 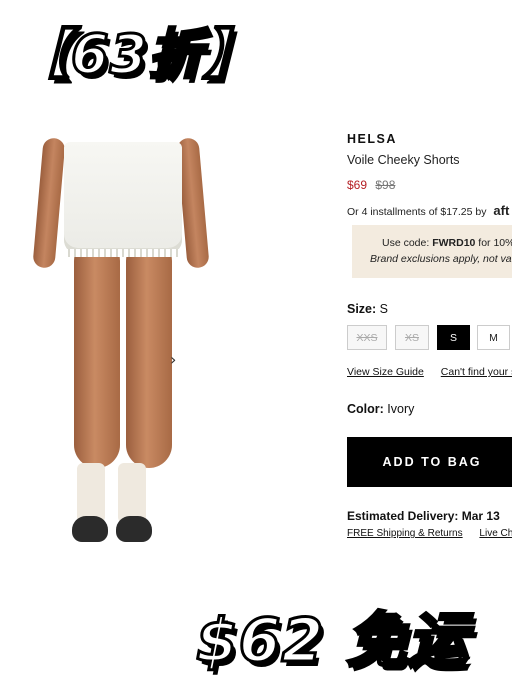 I want to click on price-banner: $62 免运, so click(x=331, y=641).